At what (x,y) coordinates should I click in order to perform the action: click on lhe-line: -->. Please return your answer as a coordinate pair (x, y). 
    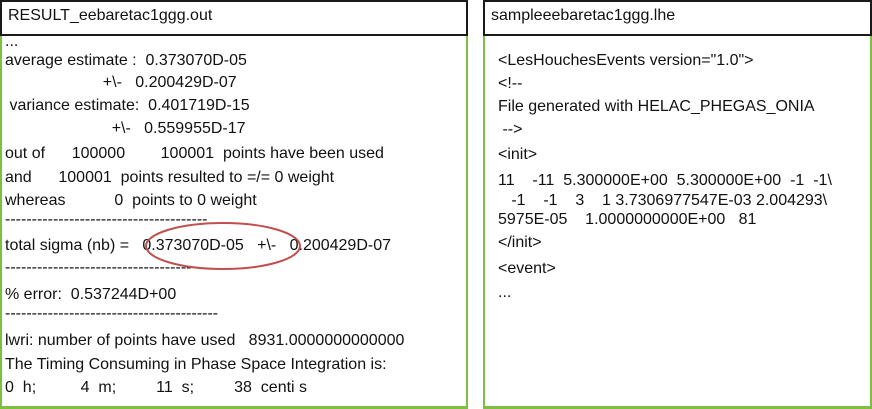
    Looking at the image, I should click on (510, 129).